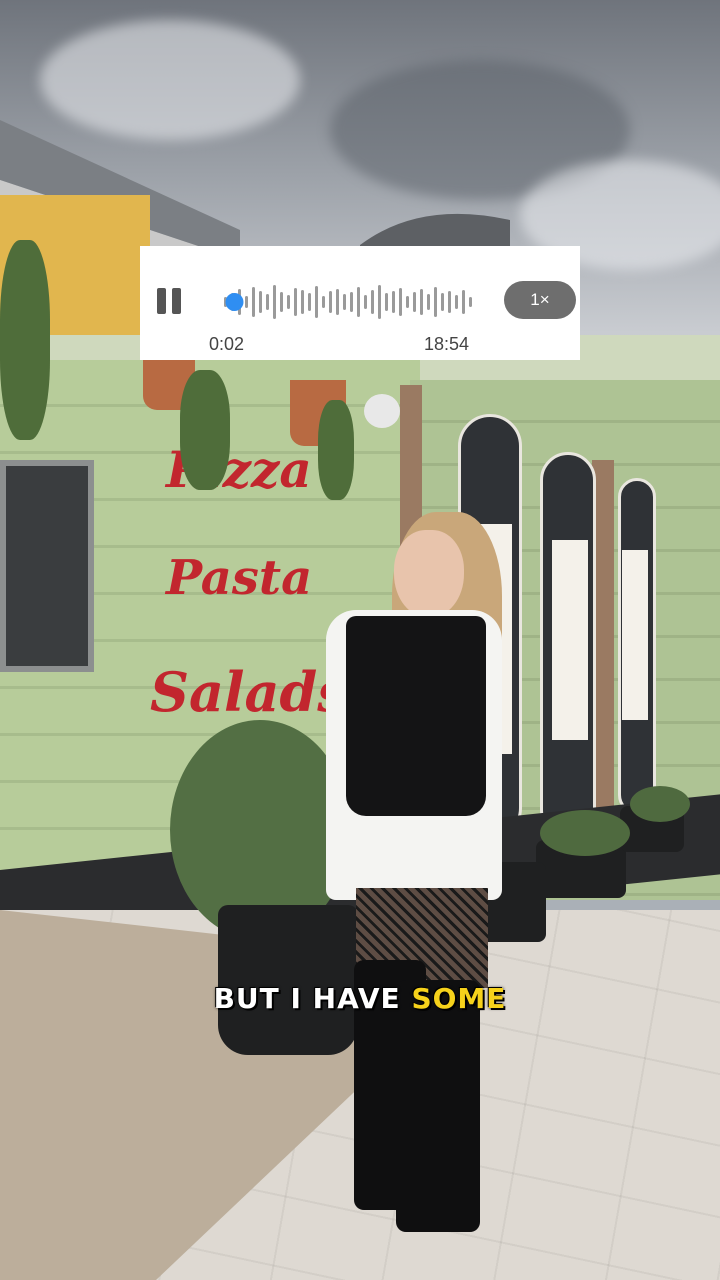 The image size is (720, 1280). I want to click on total-duration: 18:54, so click(447, 344).